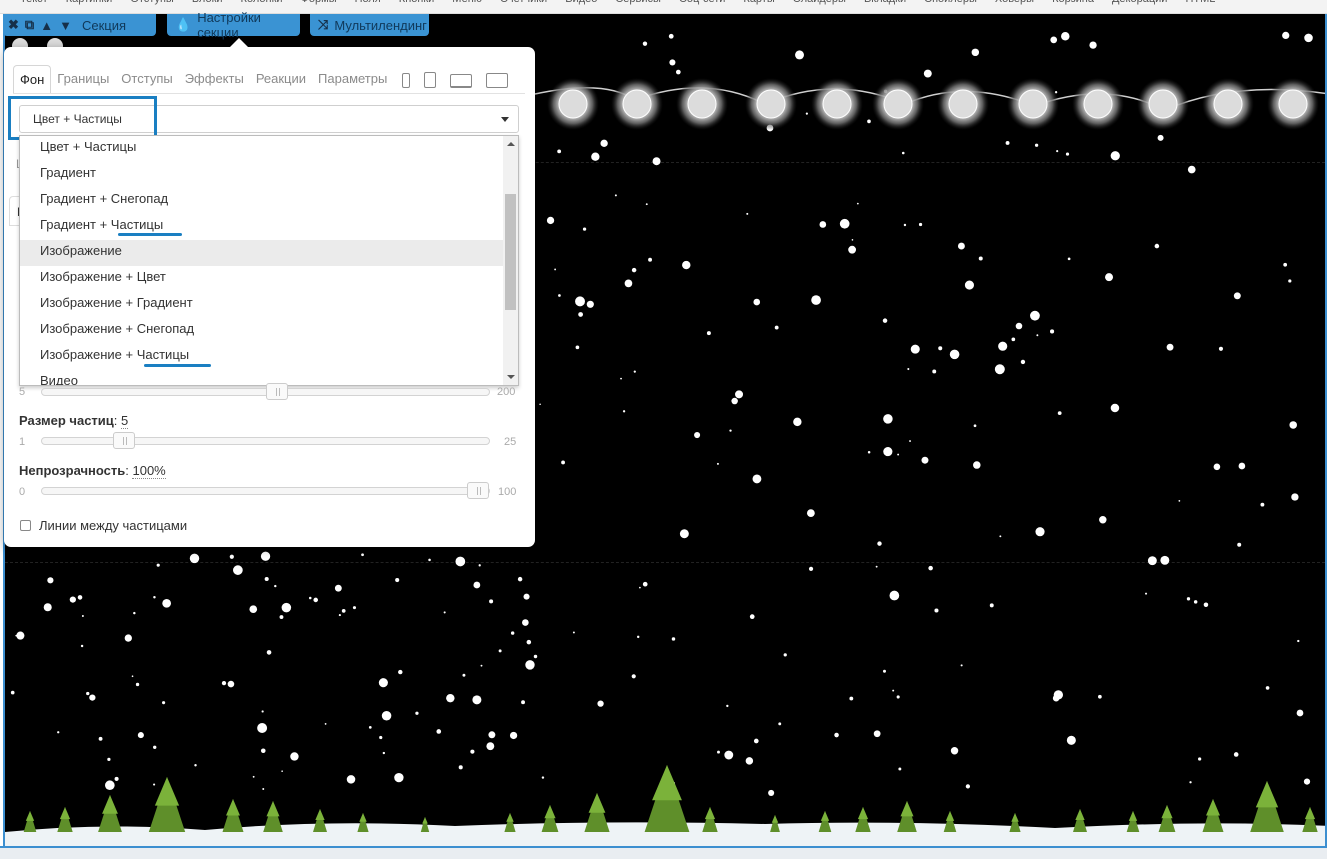  I want to click on top-menu-item: Ховеры, so click(1014, 2).